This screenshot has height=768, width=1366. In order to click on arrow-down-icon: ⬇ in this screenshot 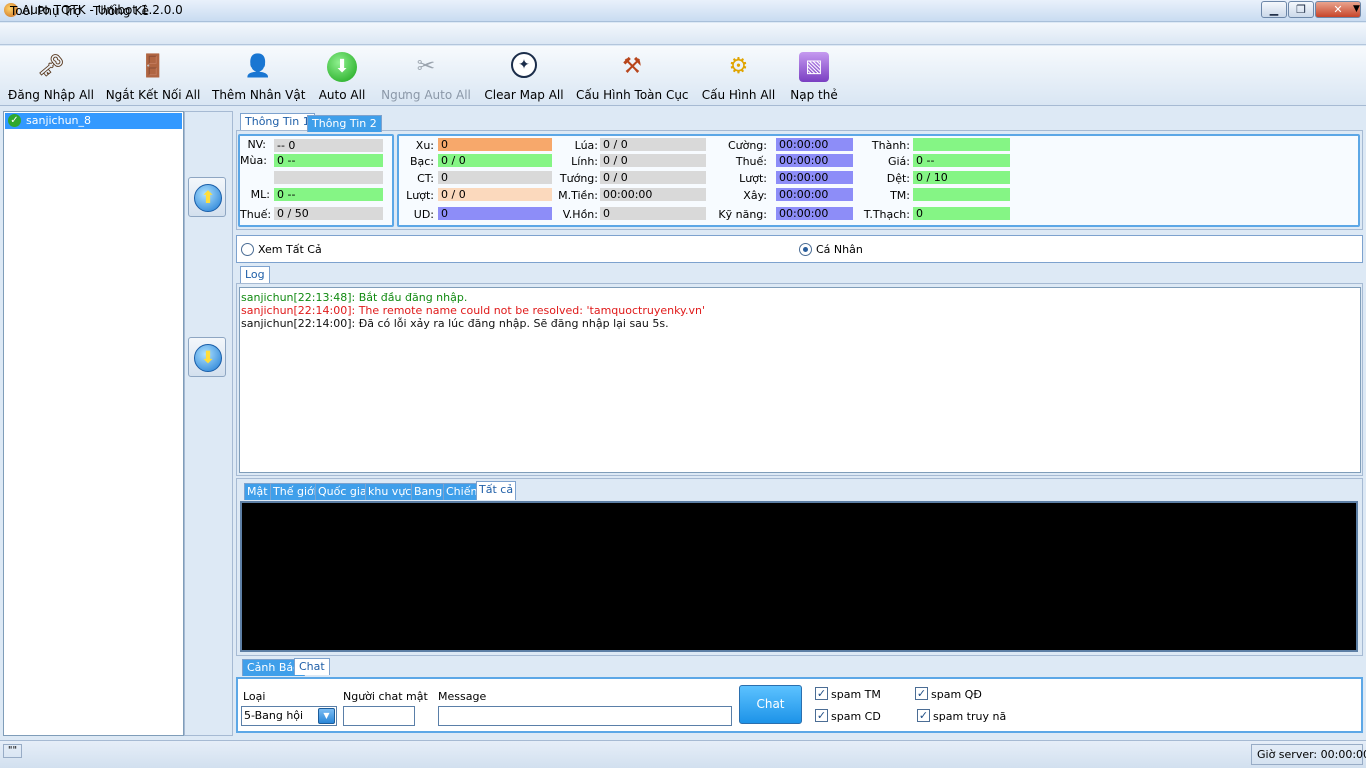, I will do `click(208, 358)`.